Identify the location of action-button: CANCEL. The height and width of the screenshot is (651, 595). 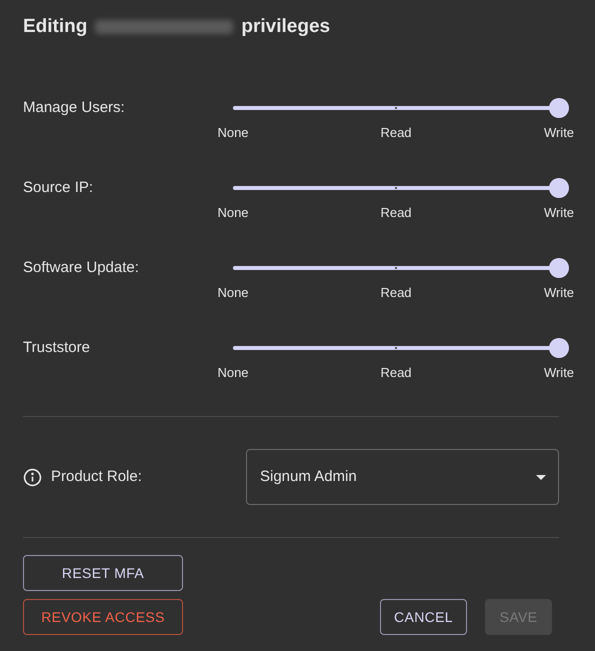
(423, 617).